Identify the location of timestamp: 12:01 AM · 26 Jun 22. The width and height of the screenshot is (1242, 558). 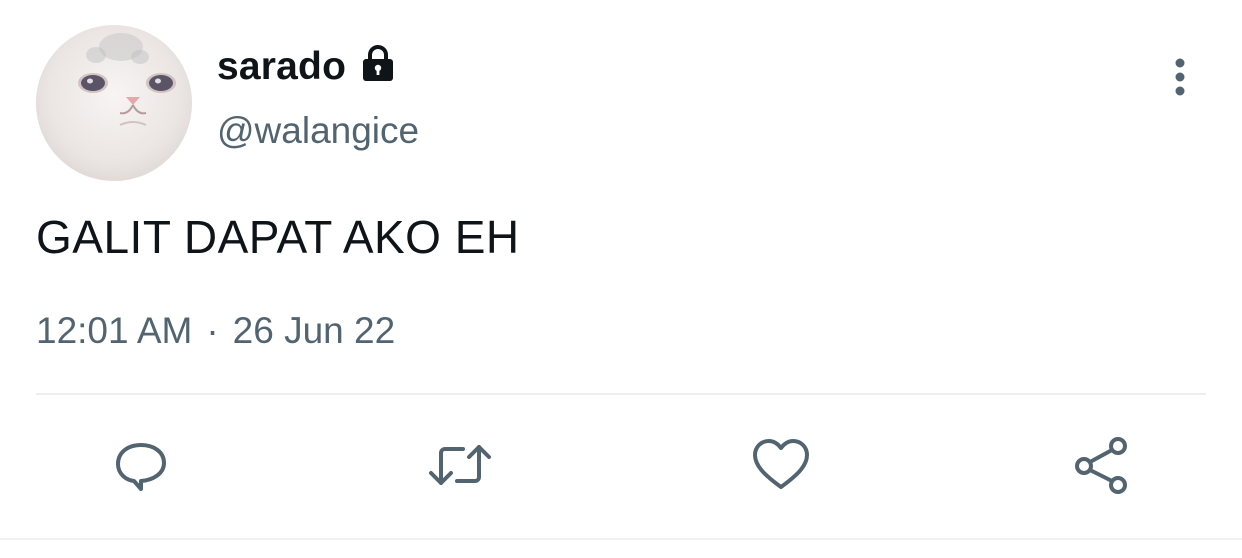
(215, 331).